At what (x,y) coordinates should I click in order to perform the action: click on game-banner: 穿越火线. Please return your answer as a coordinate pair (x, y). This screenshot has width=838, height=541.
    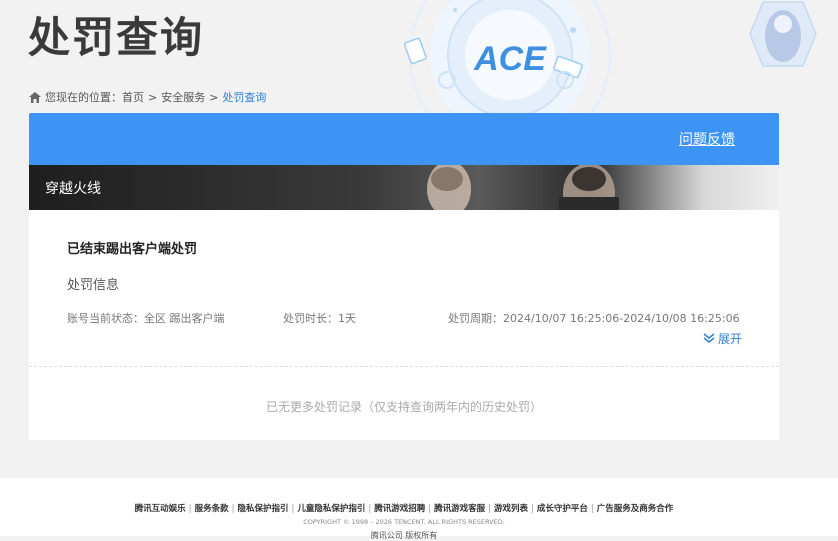
    Looking at the image, I should click on (404, 187).